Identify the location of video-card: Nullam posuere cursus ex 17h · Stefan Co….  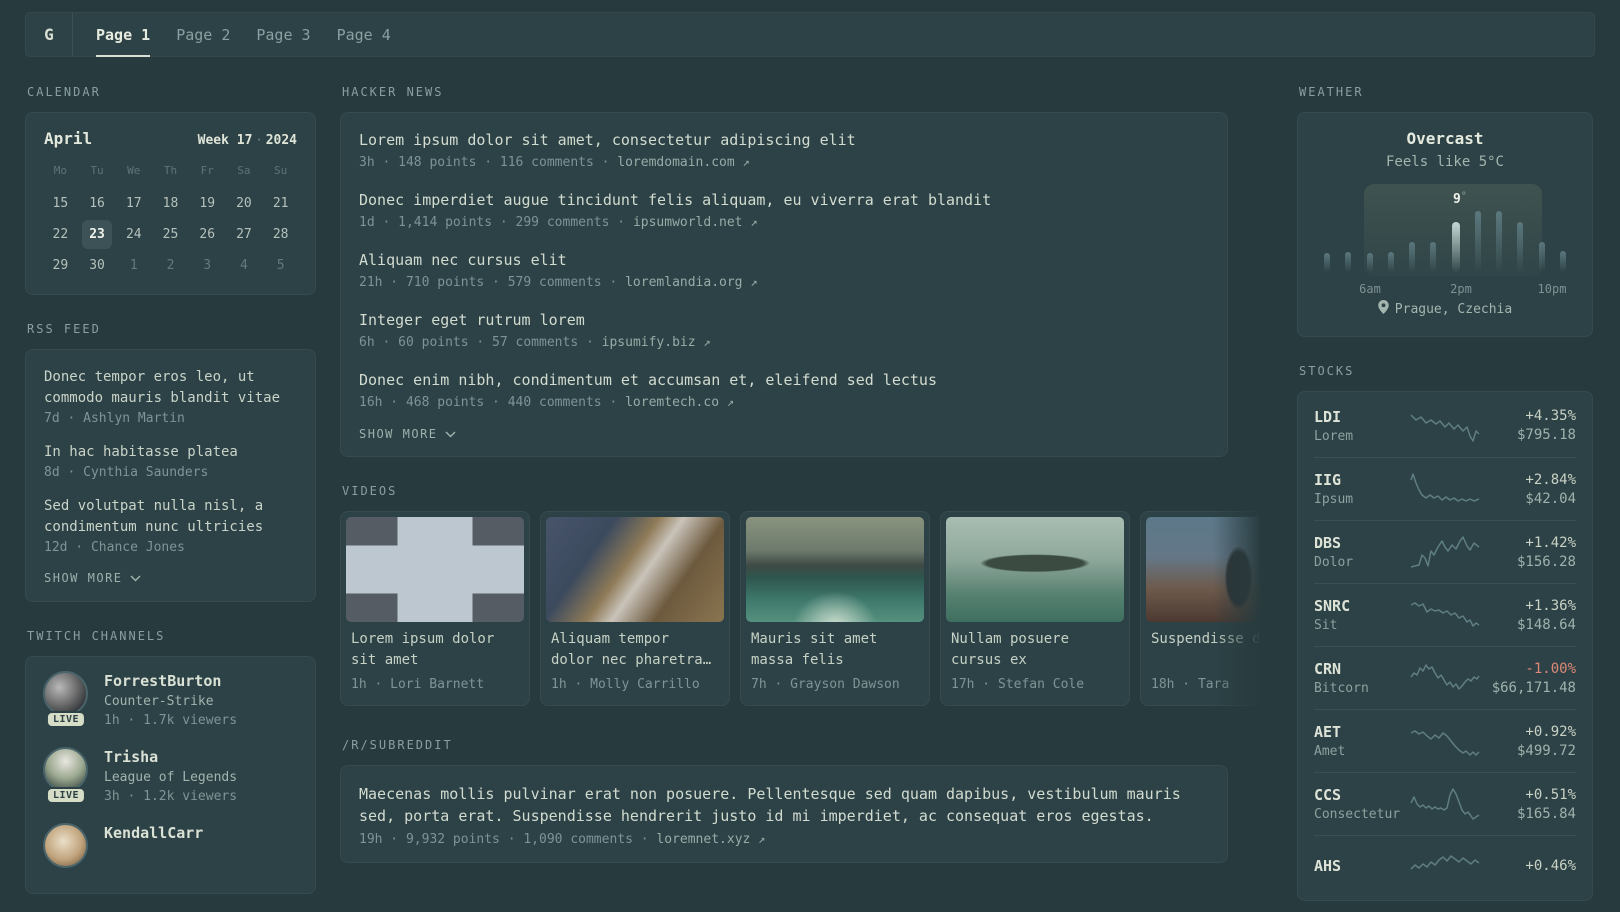
(1035, 608).